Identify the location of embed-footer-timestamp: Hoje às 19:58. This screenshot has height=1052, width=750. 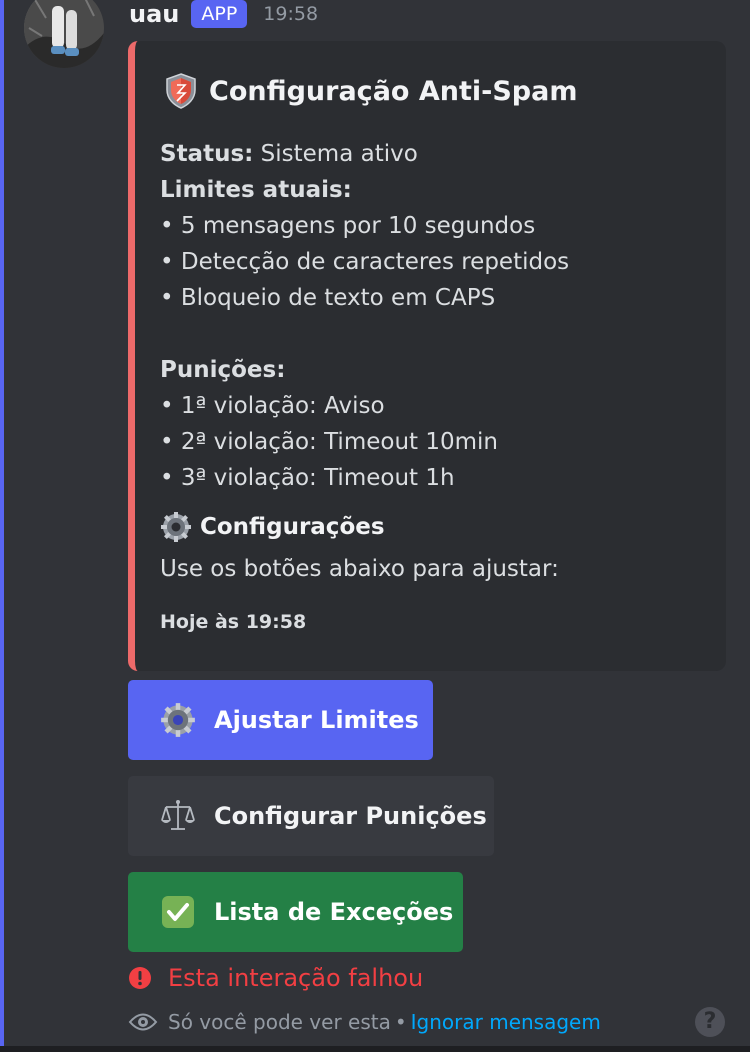
(233, 622).